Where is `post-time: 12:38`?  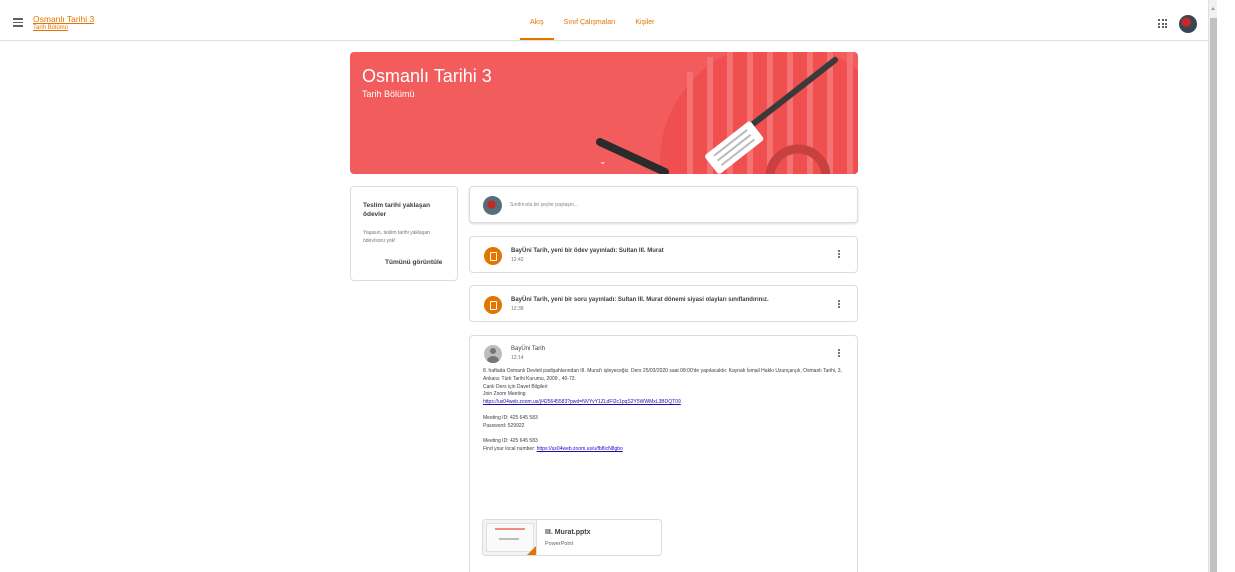
post-time: 12:38 is located at coordinates (517, 309).